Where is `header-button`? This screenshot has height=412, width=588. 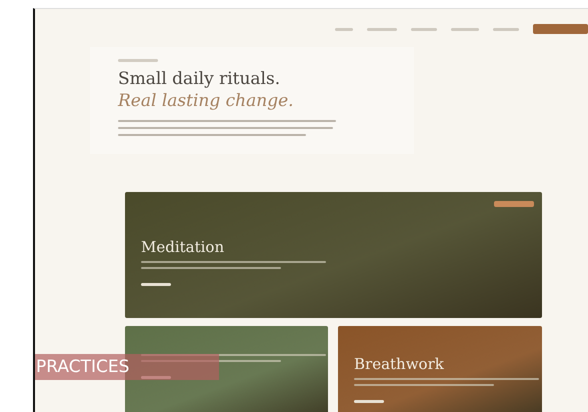
header-button is located at coordinates (560, 29).